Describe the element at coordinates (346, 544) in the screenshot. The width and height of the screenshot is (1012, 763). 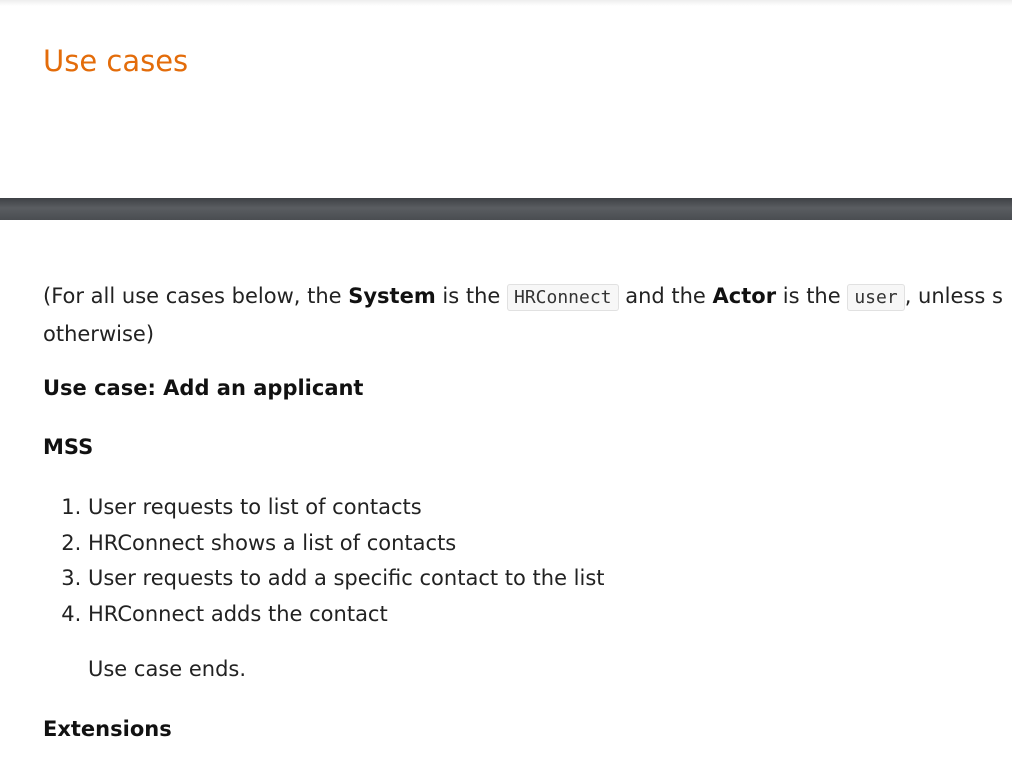
I see `mss-step: HRConnect shows a list of contacts` at that location.